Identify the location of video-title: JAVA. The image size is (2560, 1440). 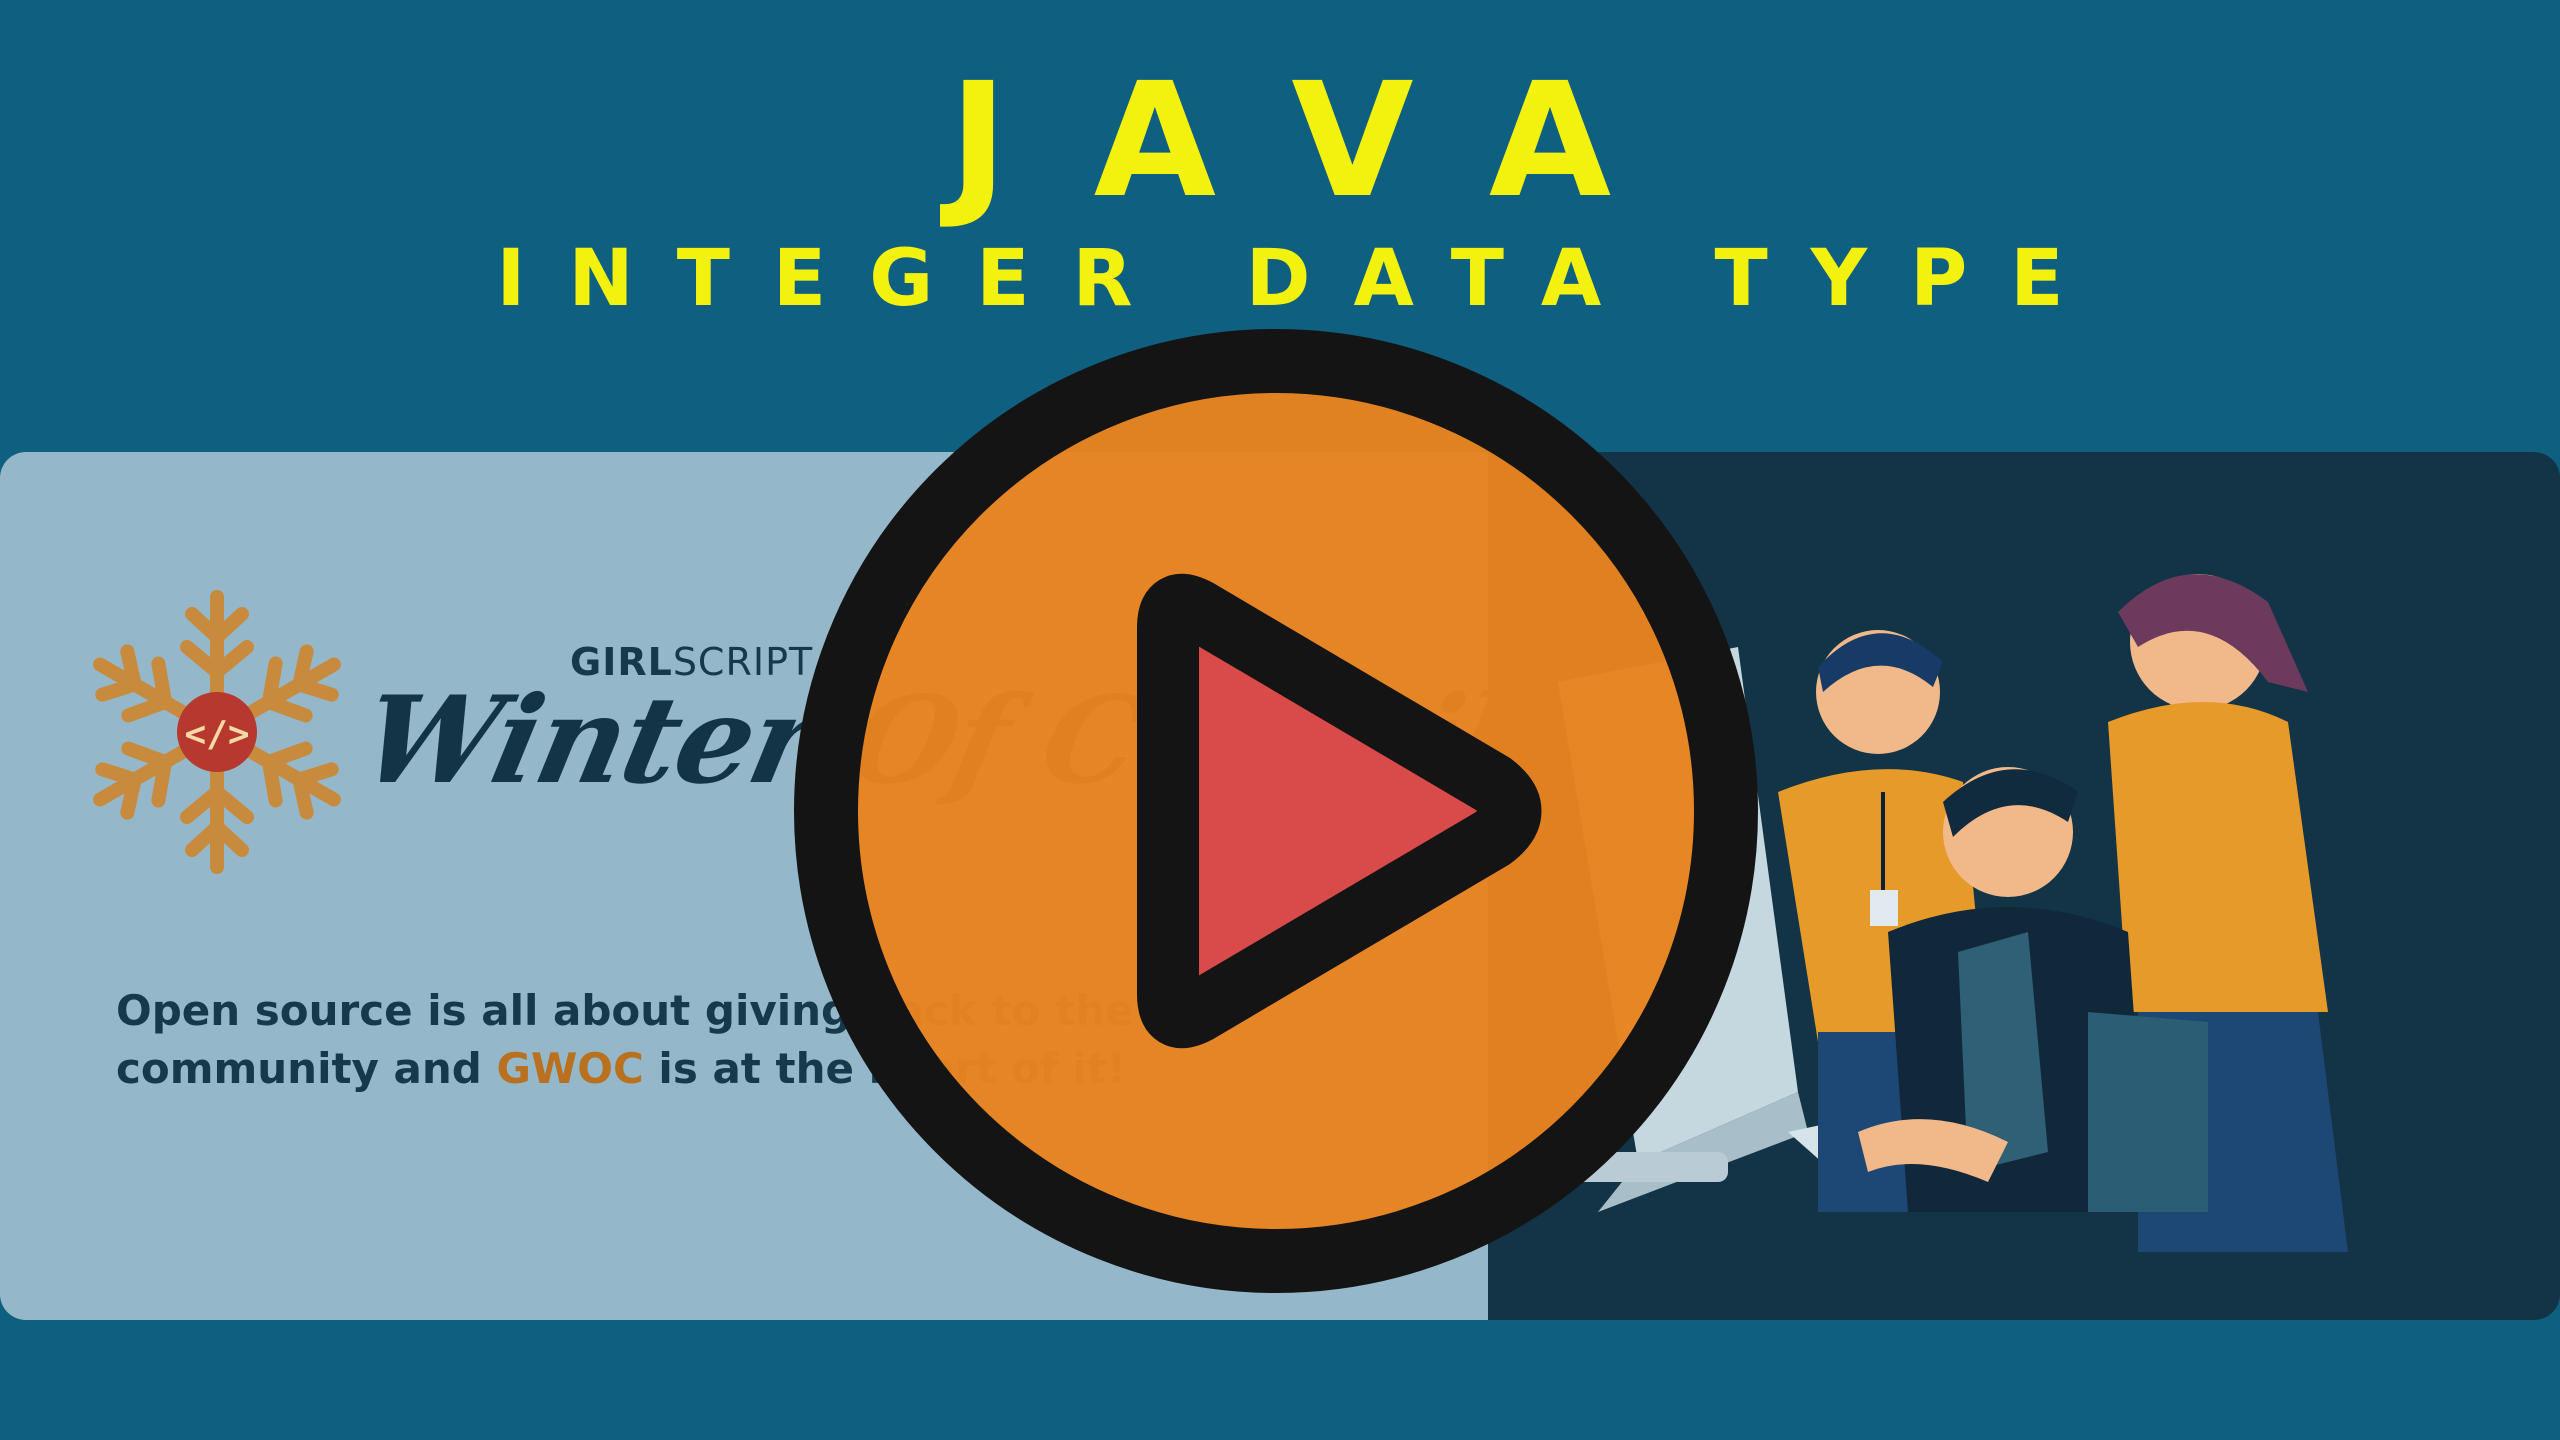
(1323, 141).